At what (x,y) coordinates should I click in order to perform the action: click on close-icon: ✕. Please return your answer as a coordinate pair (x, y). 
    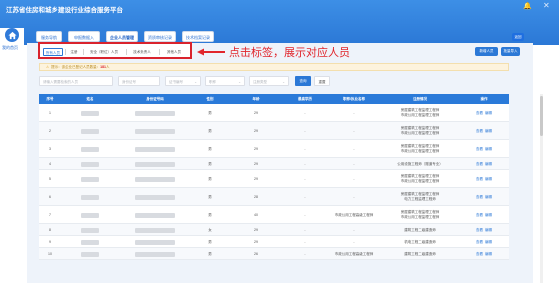
    Looking at the image, I should click on (546, 5).